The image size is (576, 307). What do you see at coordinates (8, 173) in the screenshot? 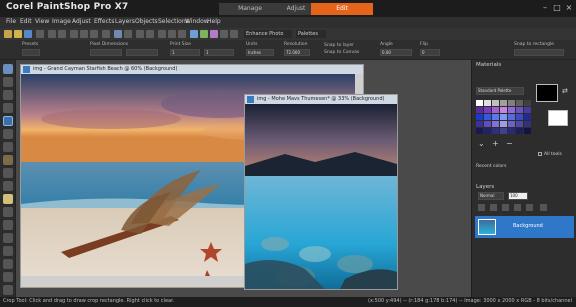
I see `clone-tool-icon` at bounding box center [8, 173].